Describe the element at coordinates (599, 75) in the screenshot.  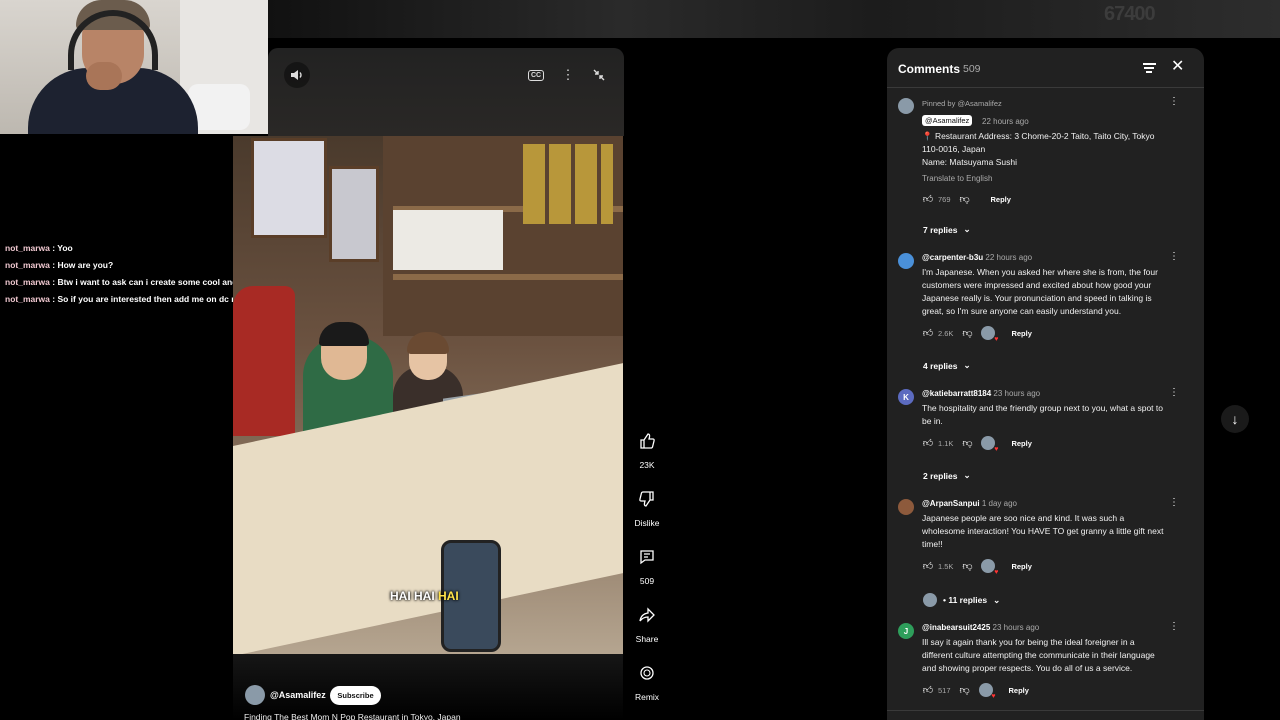
I see `minimize-icon` at that location.